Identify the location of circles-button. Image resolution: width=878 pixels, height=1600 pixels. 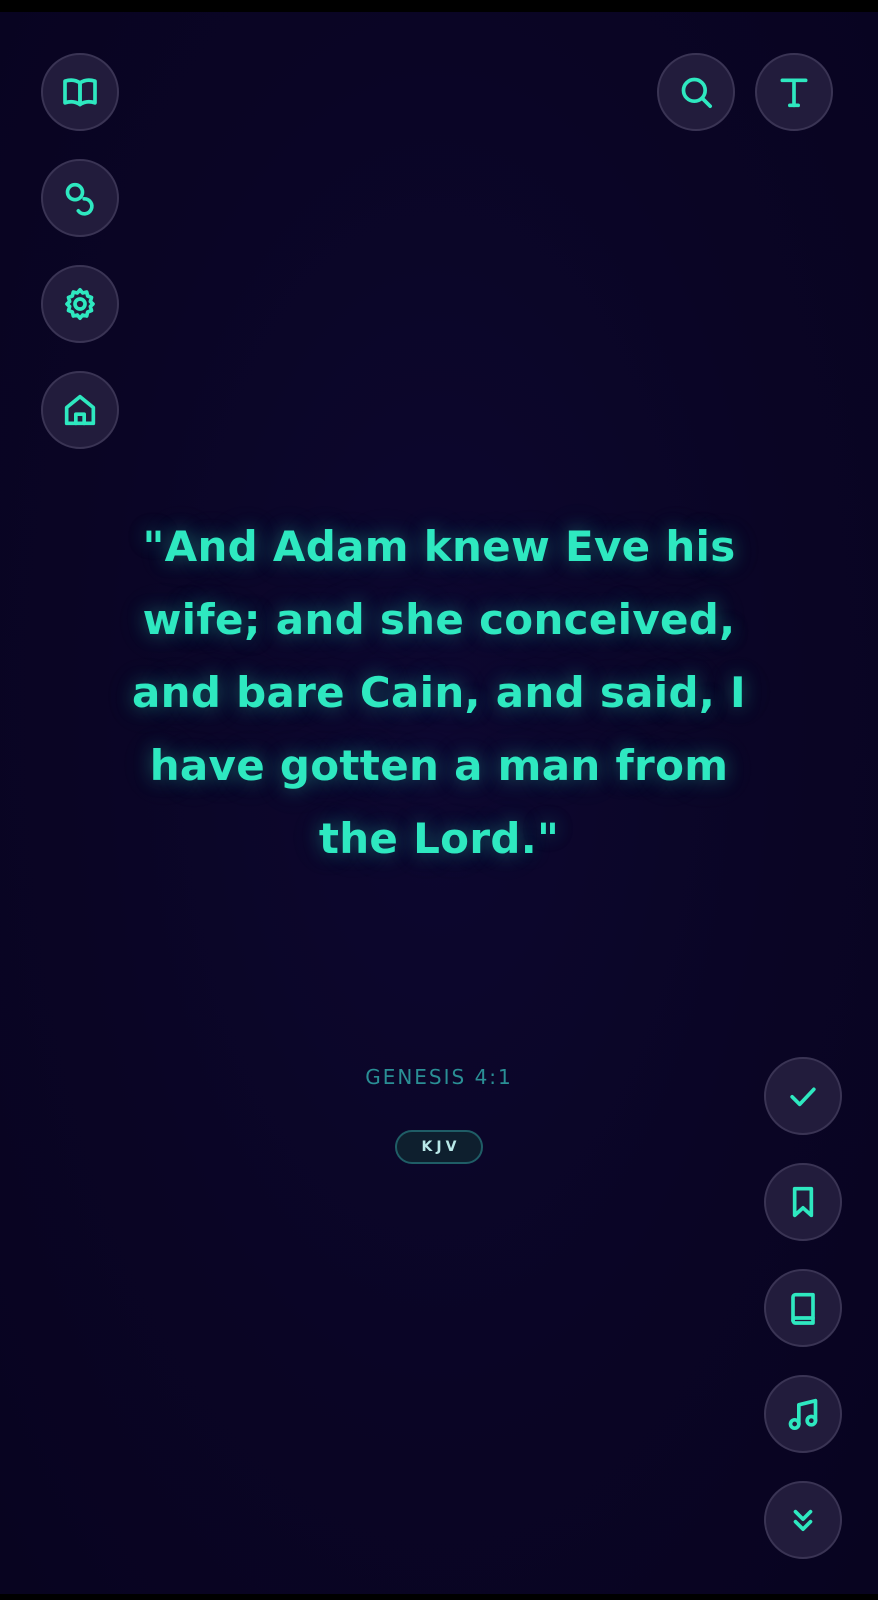
(80, 198).